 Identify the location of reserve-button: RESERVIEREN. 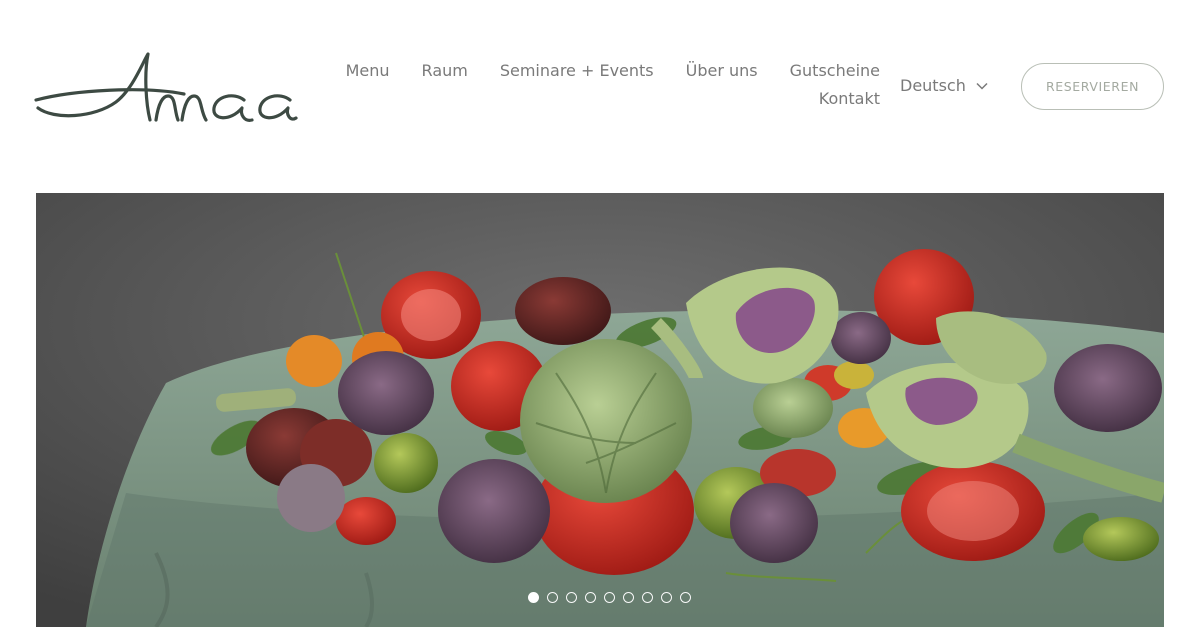
(1092, 86).